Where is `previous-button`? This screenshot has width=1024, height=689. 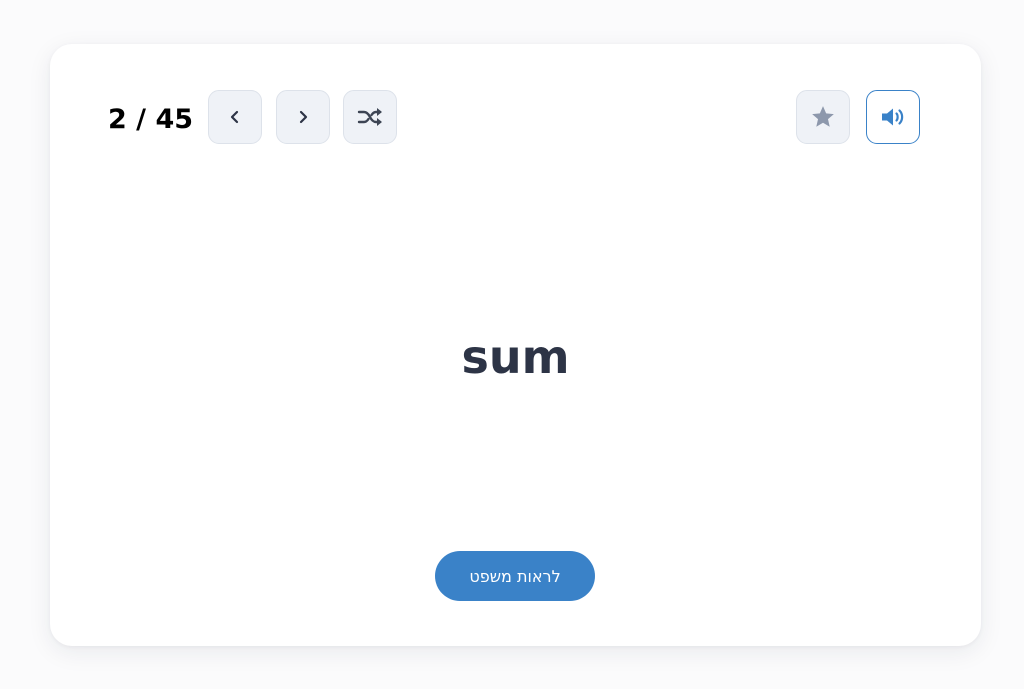
previous-button is located at coordinates (235, 117).